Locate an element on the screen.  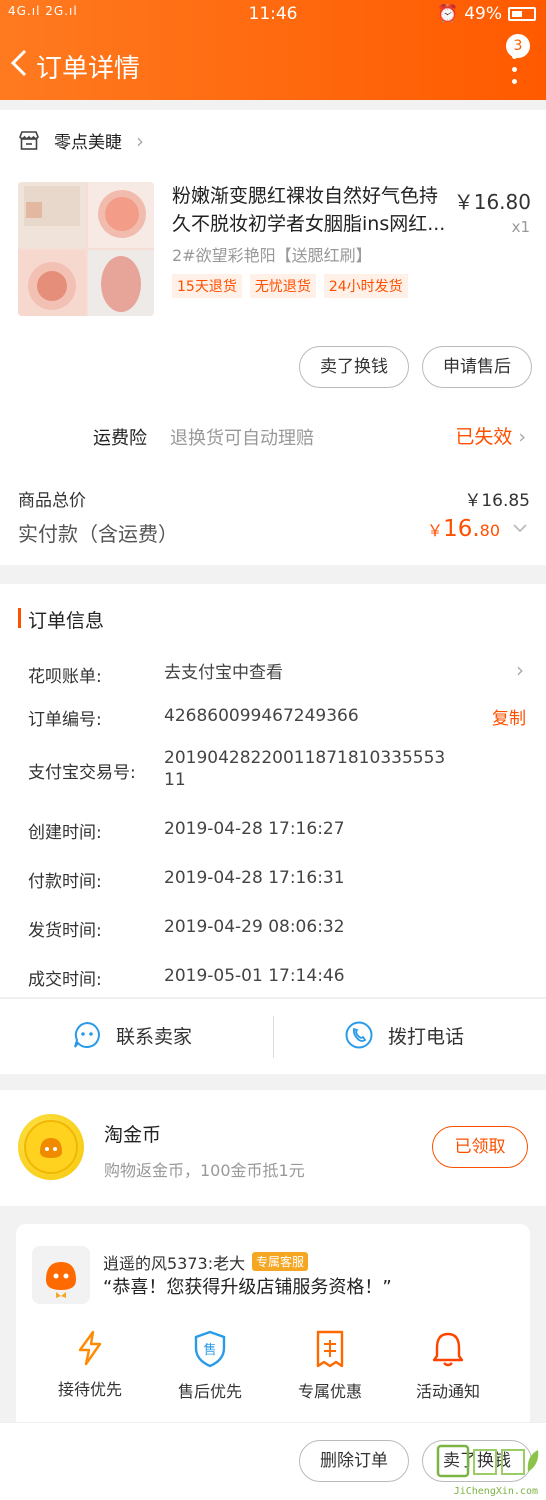
phone-icon is located at coordinates (359, 1035).